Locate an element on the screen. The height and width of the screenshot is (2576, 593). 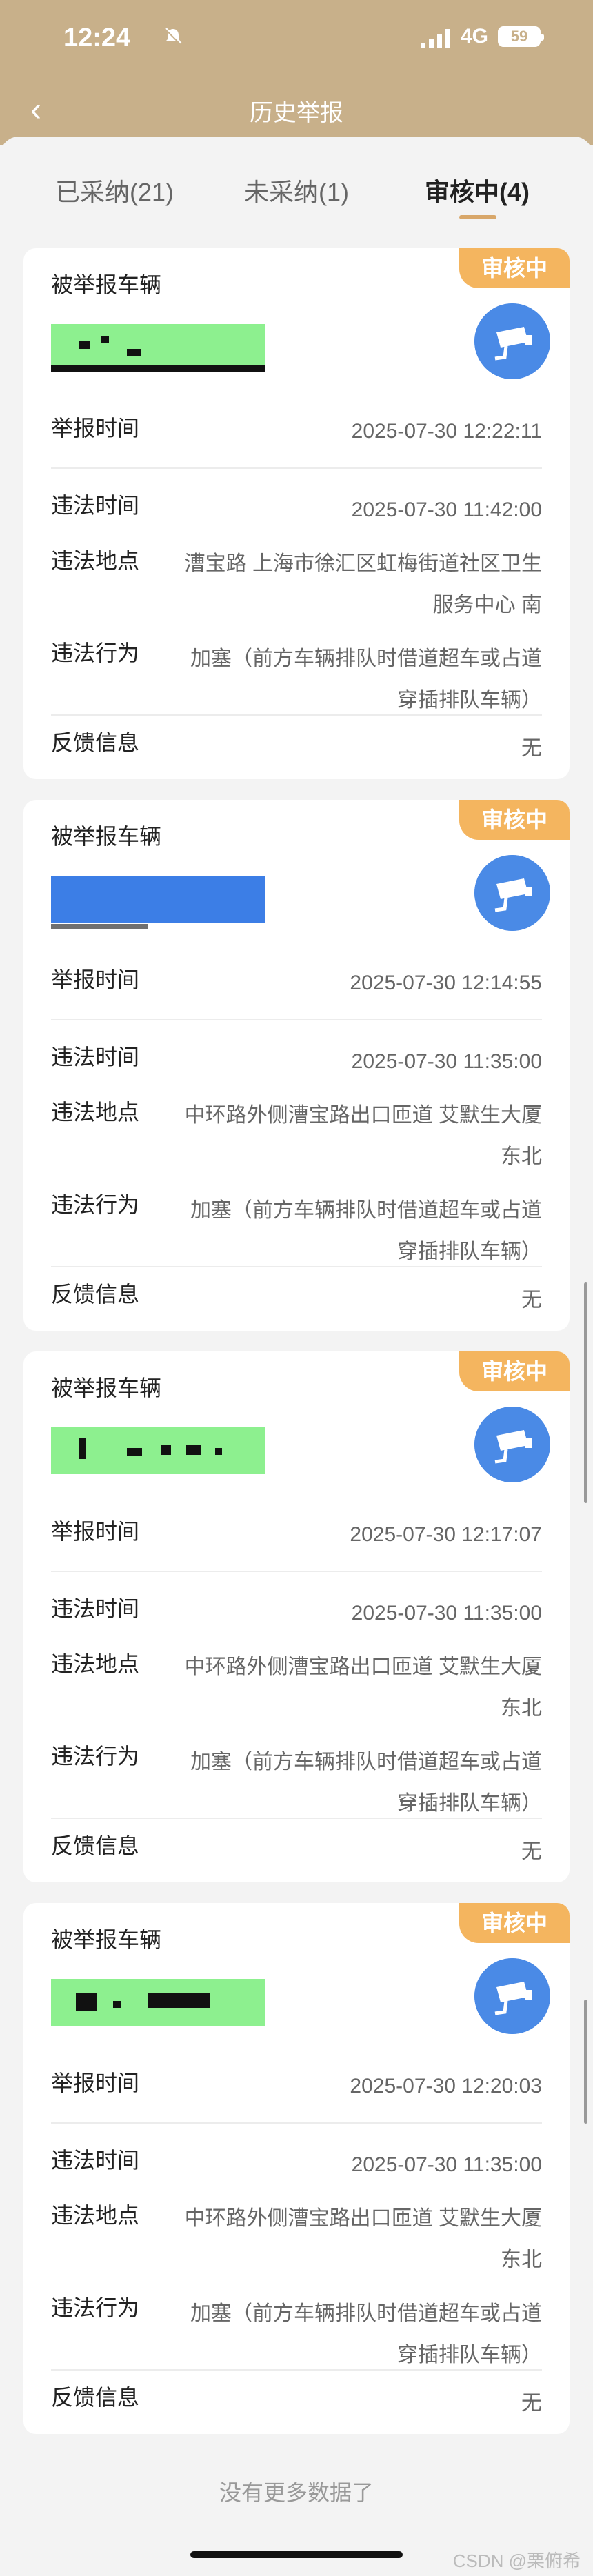
report-time-value: 2025-07-30 12:17:07 is located at coordinates (446, 1534).